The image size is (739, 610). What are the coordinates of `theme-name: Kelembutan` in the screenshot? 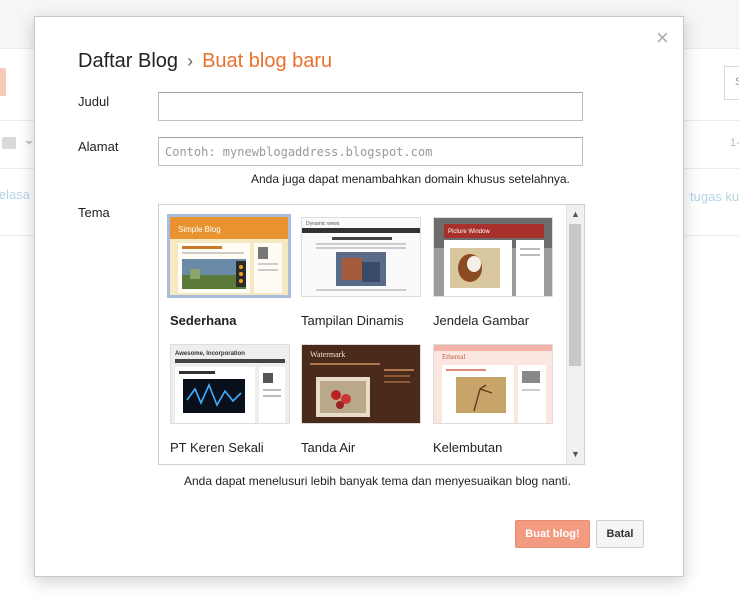 It's located at (468, 447).